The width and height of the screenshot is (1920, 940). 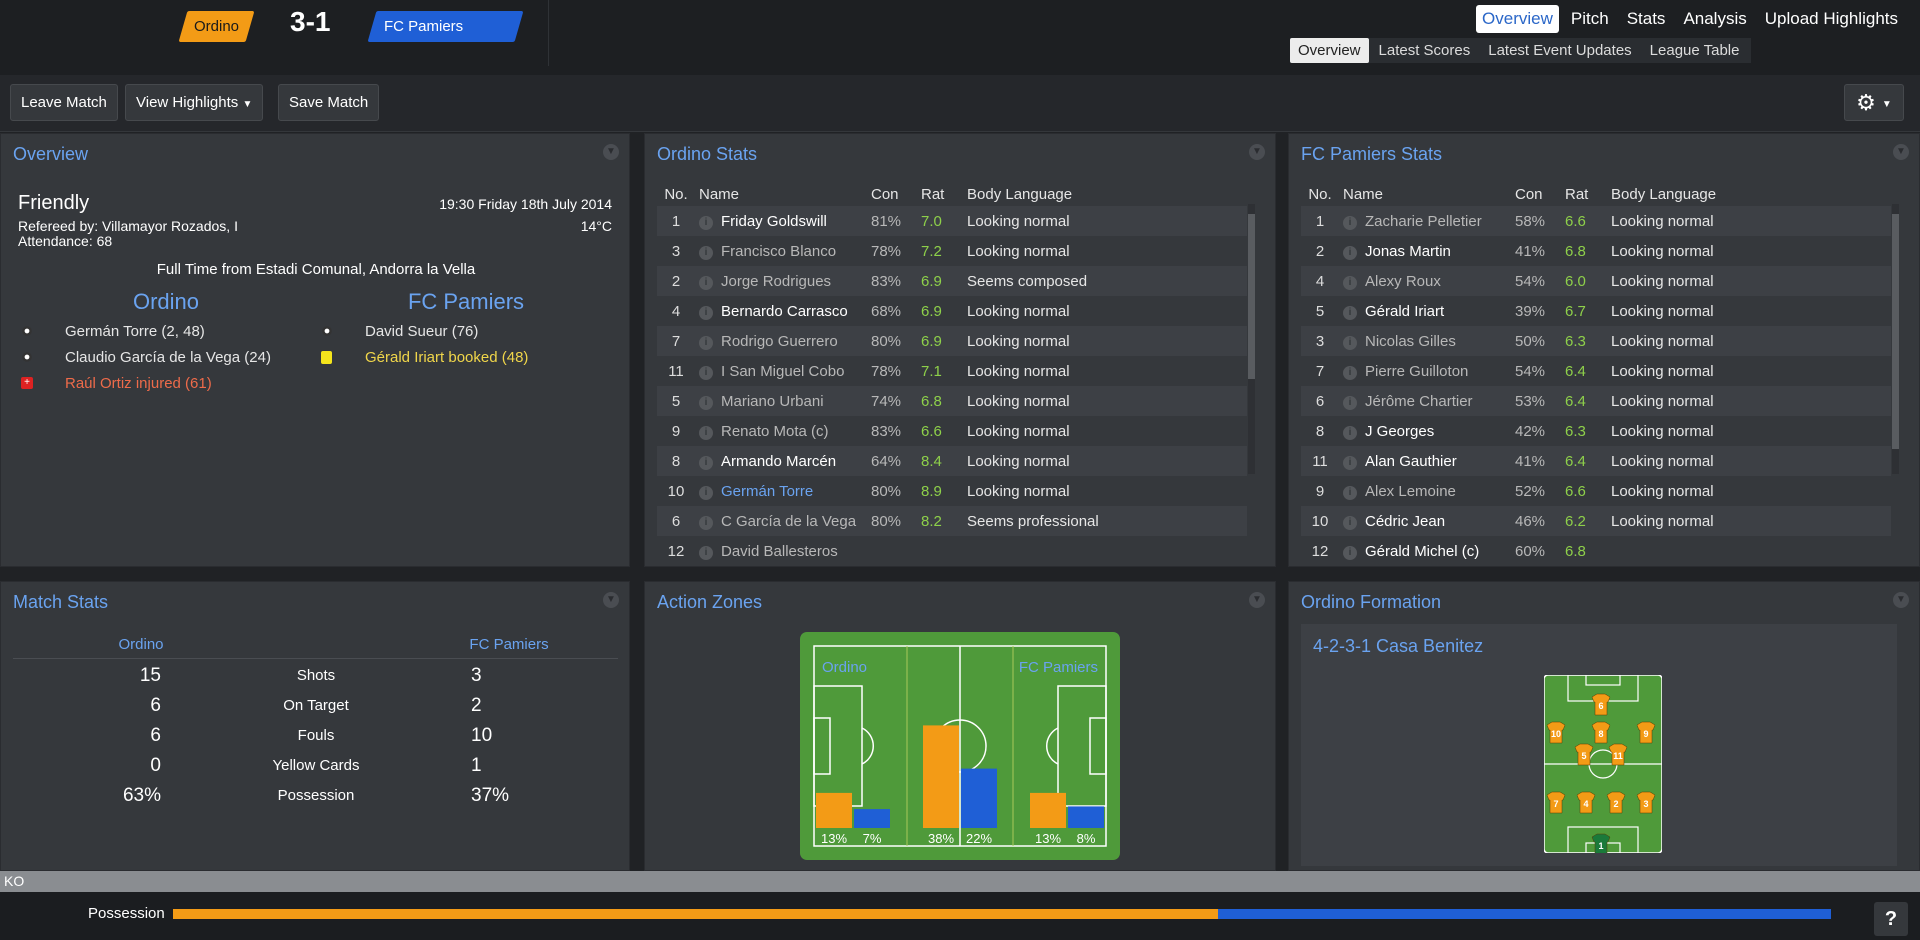 What do you see at coordinates (1590, 19) in the screenshot?
I see `tab-pitch: Pitch` at bounding box center [1590, 19].